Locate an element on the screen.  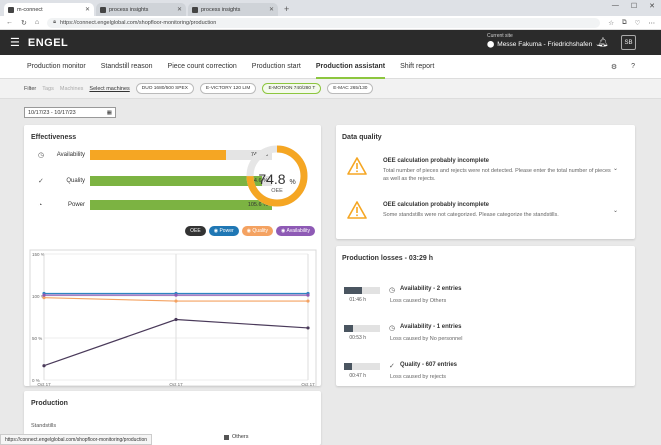
select-machines-link: Select machines is located at coordinates (109, 89).